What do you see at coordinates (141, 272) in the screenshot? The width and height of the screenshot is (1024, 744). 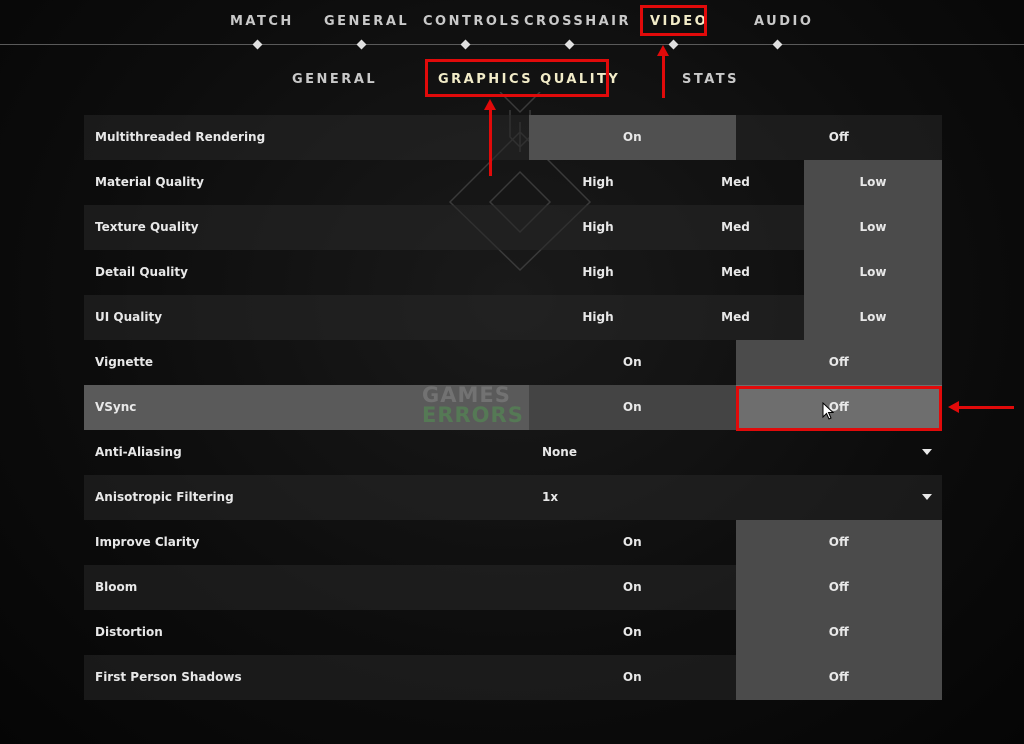 I see `setting-label: Detail Quality` at bounding box center [141, 272].